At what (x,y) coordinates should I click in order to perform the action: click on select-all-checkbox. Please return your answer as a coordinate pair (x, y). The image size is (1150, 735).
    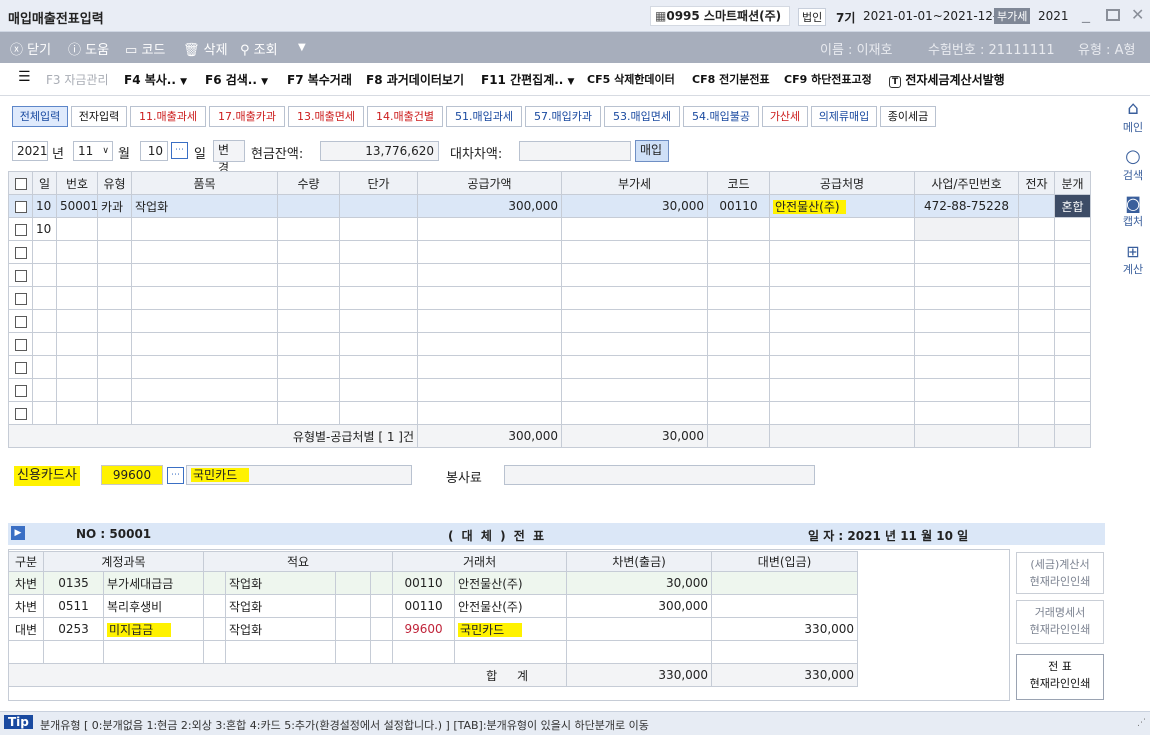
    Looking at the image, I should click on (20, 183).